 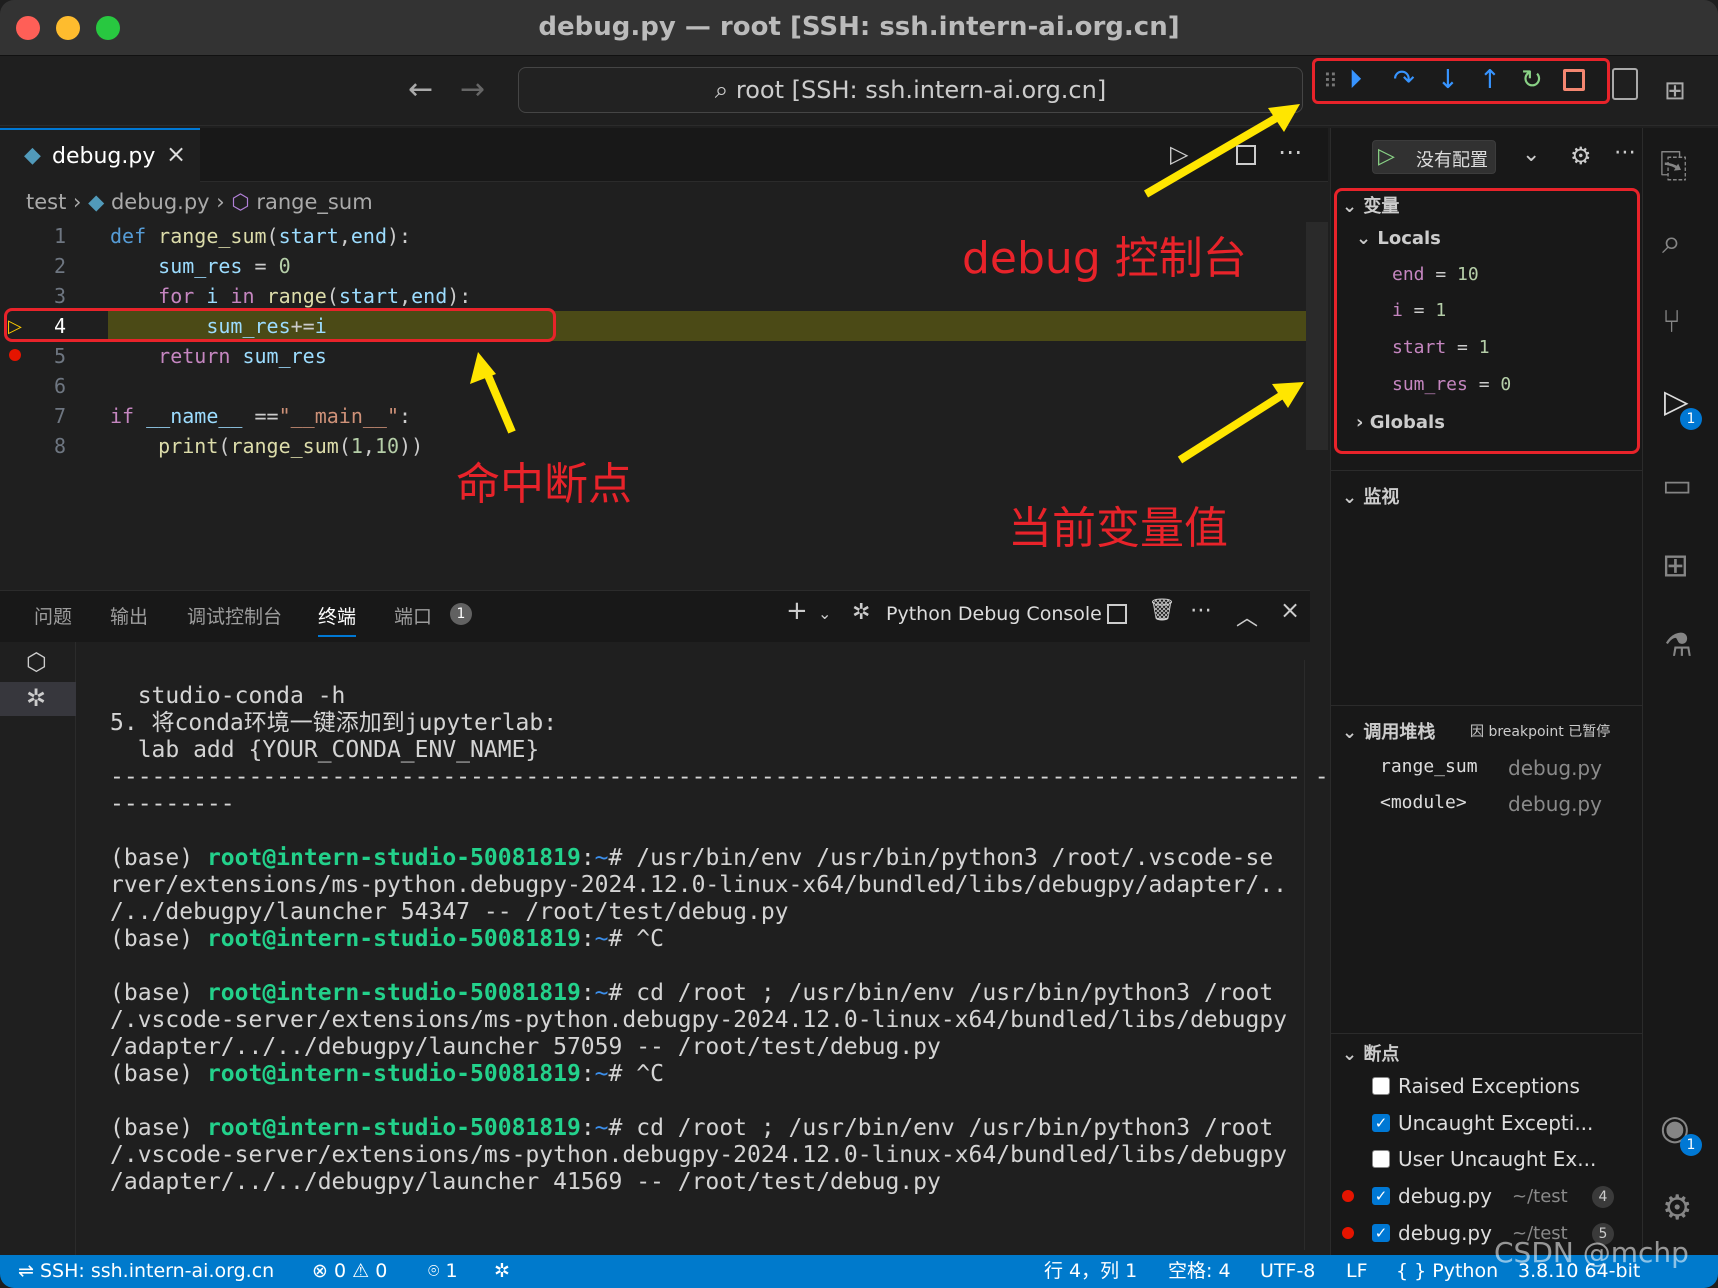 I want to click on chevron-right-icon: ›, so click(x=1363, y=422).